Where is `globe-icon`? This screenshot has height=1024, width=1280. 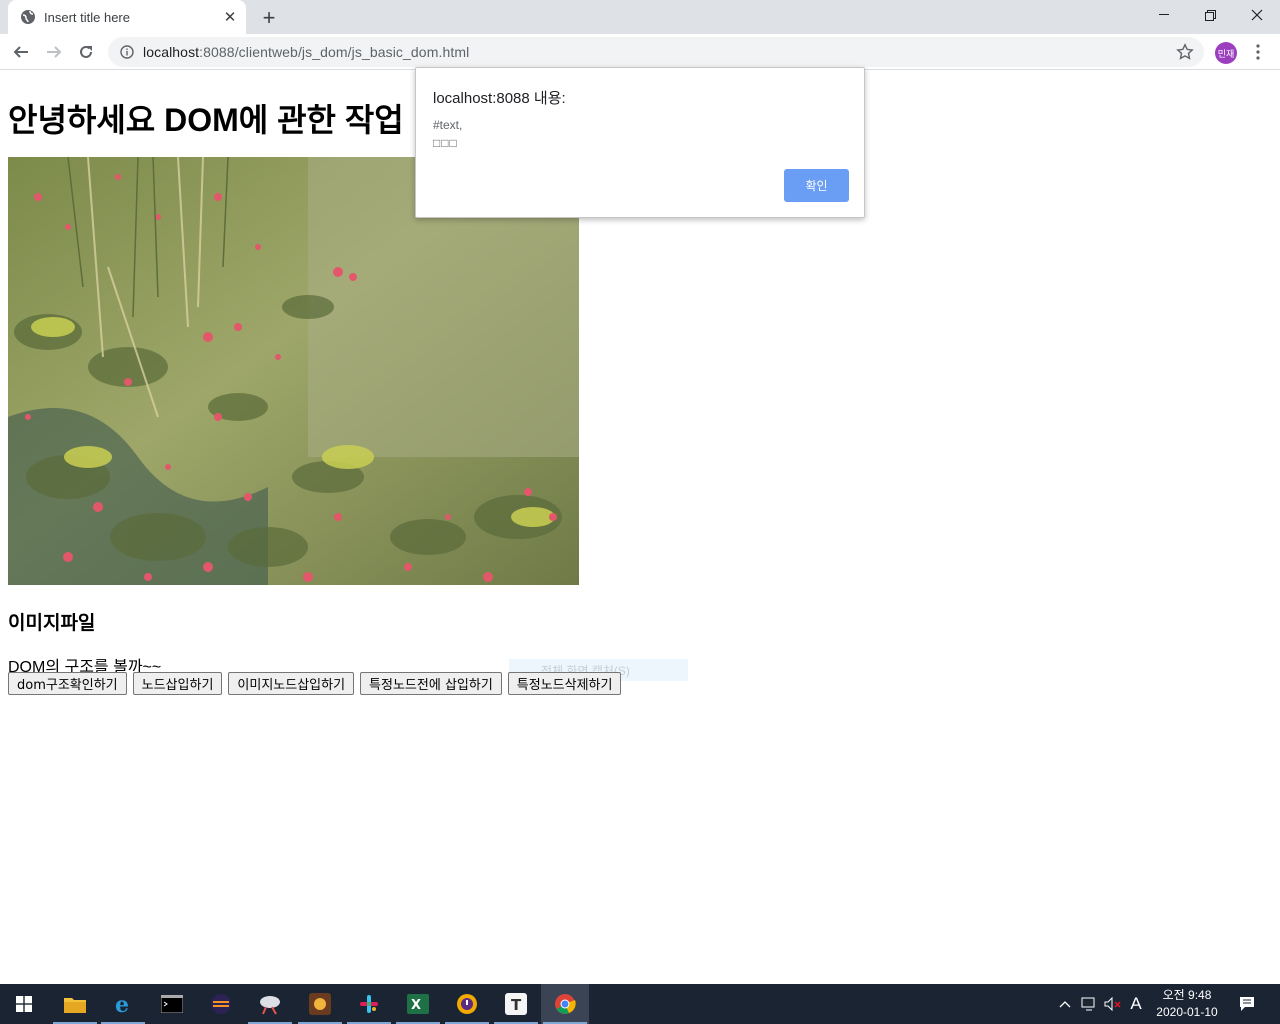
globe-icon is located at coordinates (28, 17).